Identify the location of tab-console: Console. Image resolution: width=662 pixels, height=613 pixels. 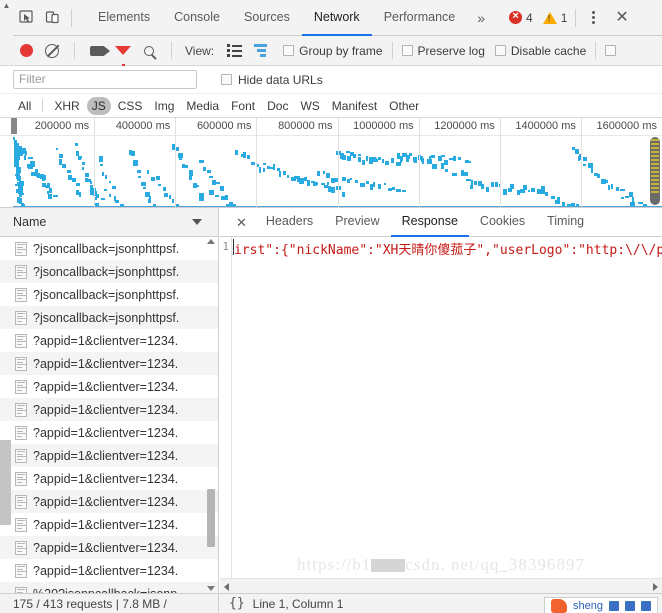
(197, 18).